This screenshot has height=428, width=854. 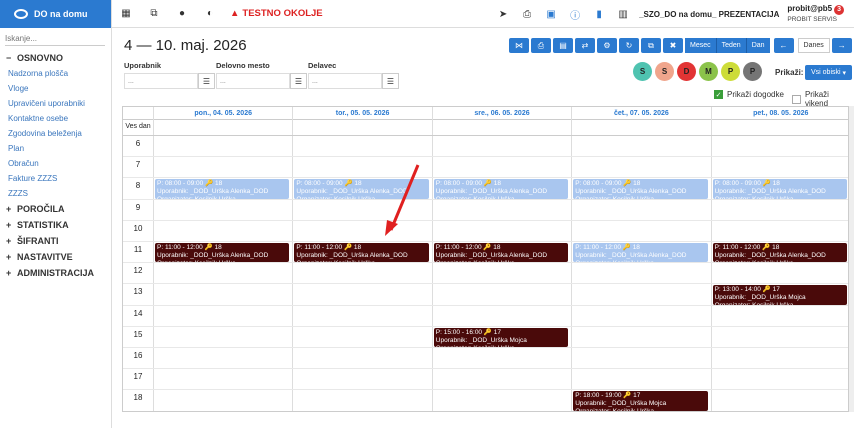 What do you see at coordinates (485, 274) in the screenshot?
I see `hour-row: 12` at bounding box center [485, 274].